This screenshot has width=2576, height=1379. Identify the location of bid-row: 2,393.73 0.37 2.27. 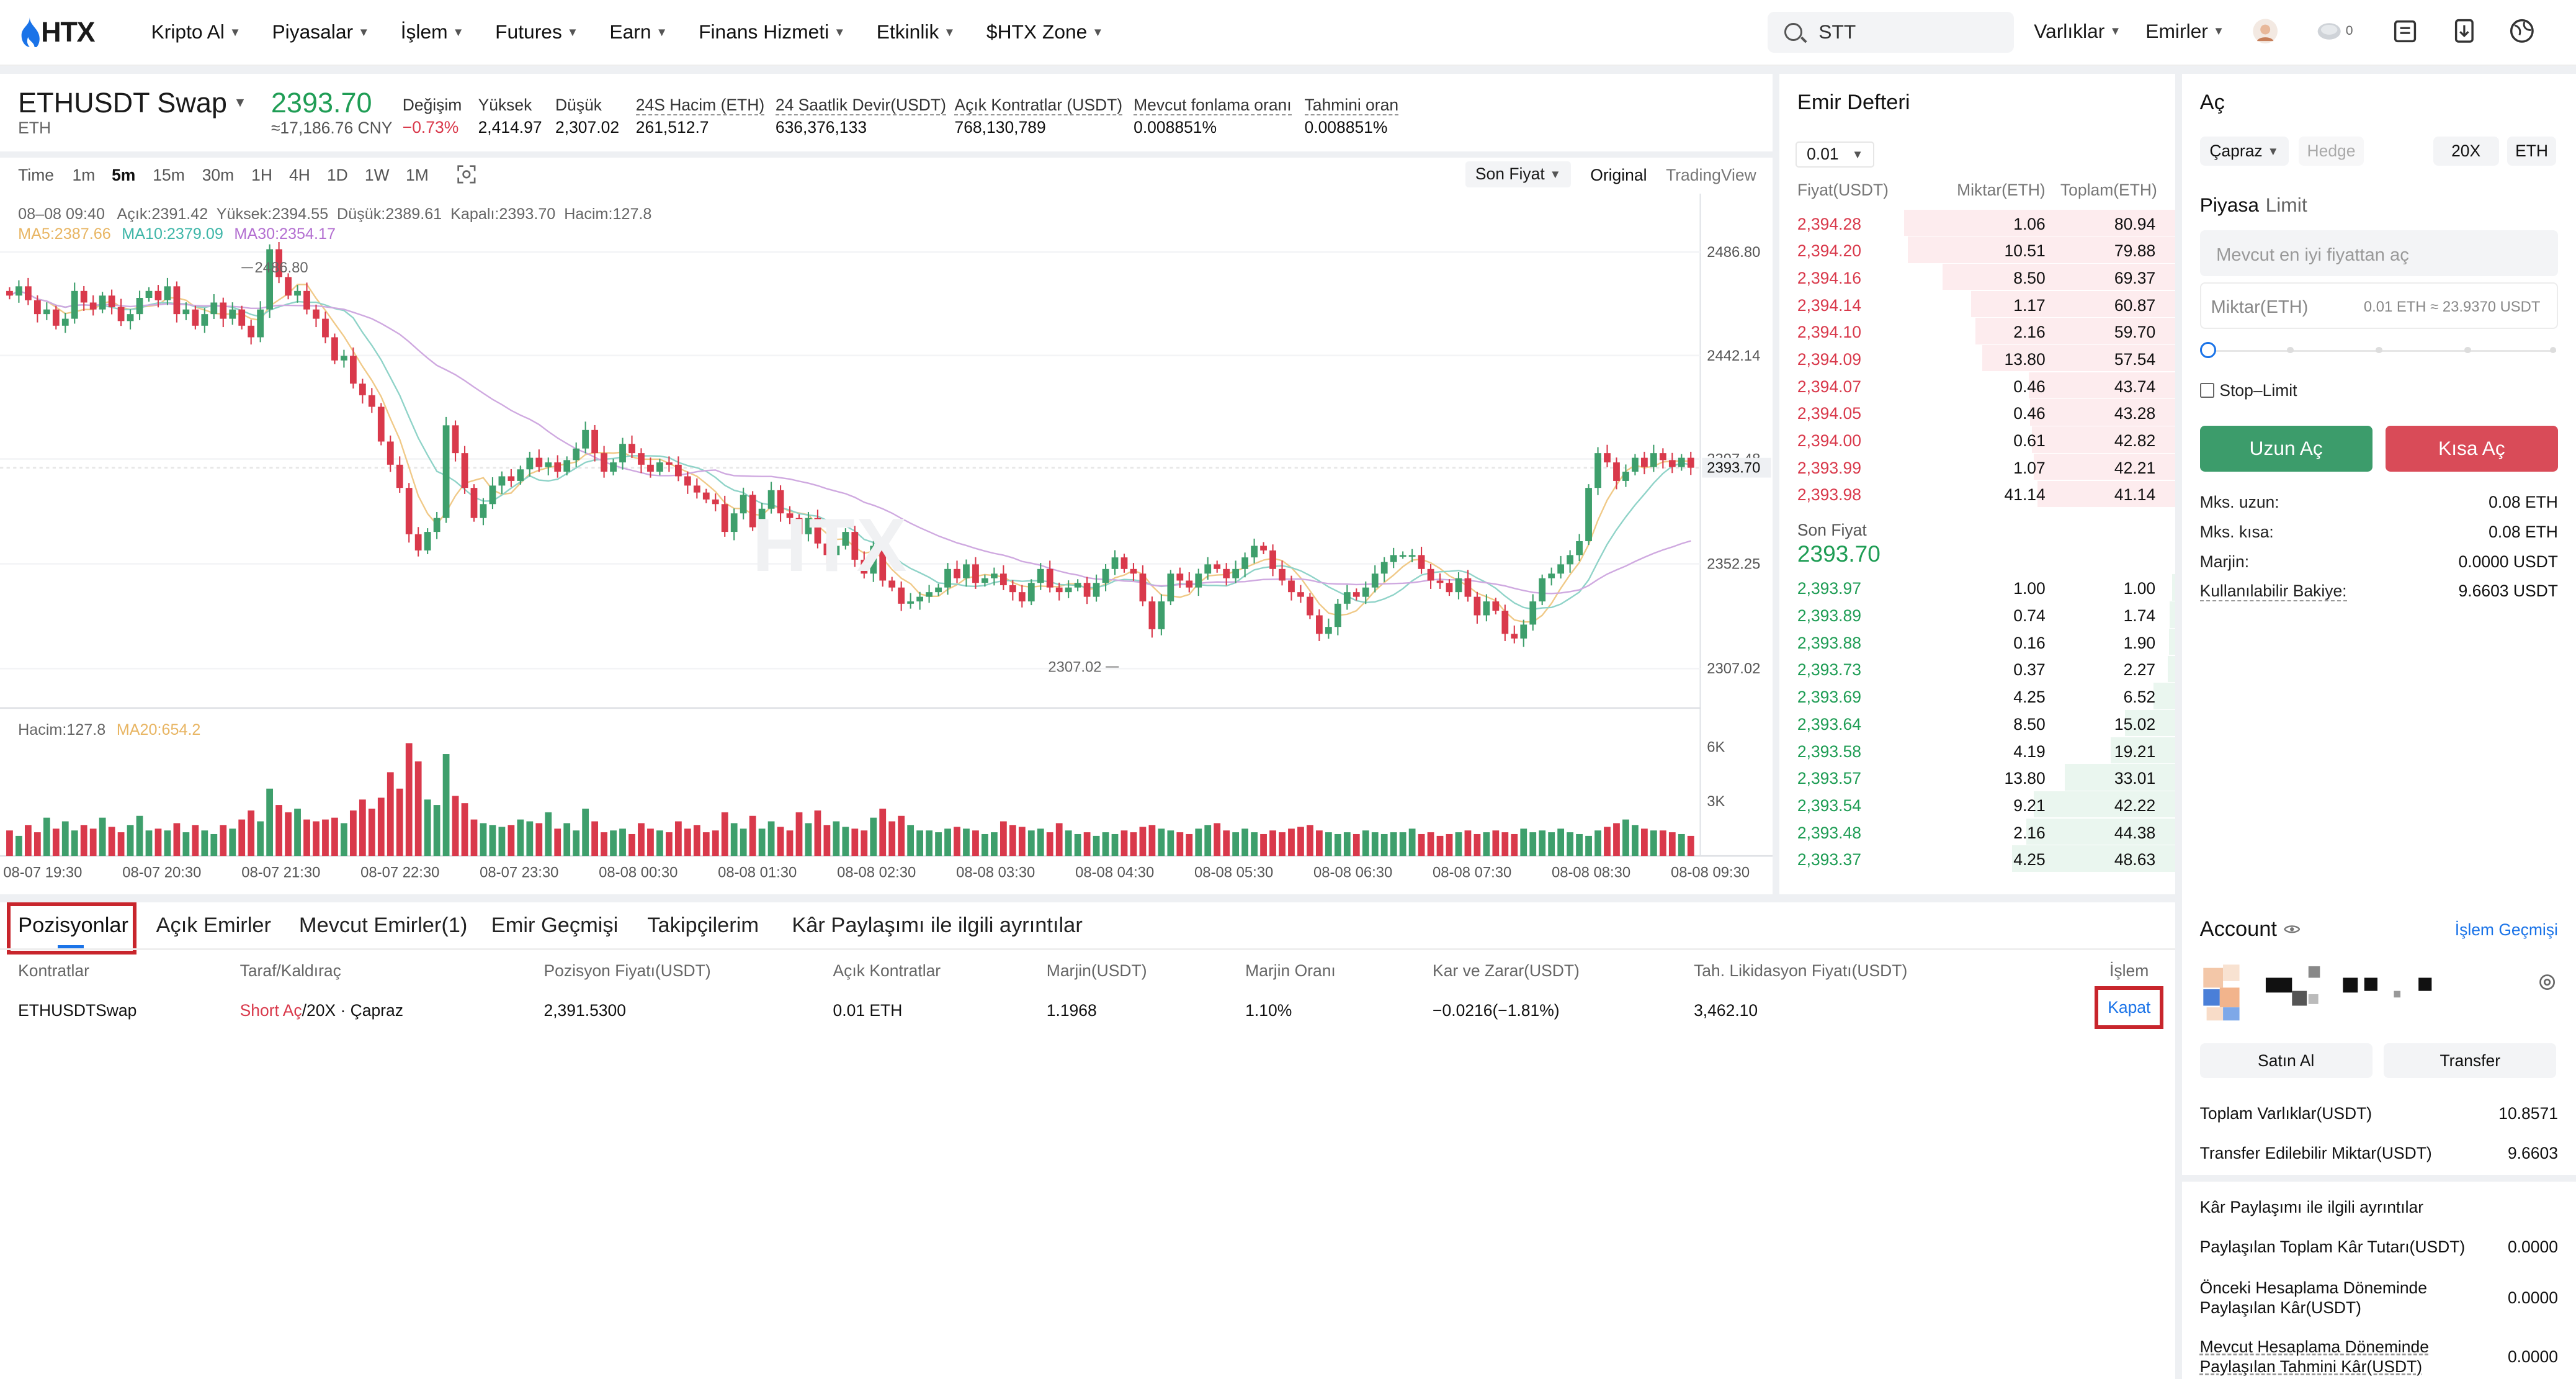
(1976, 668).